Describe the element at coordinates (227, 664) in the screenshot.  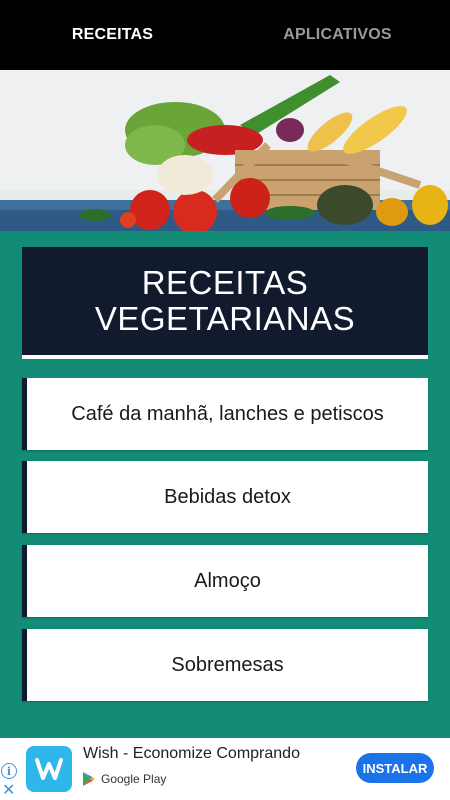
I see `menu-item-label: Sobremesas` at that location.